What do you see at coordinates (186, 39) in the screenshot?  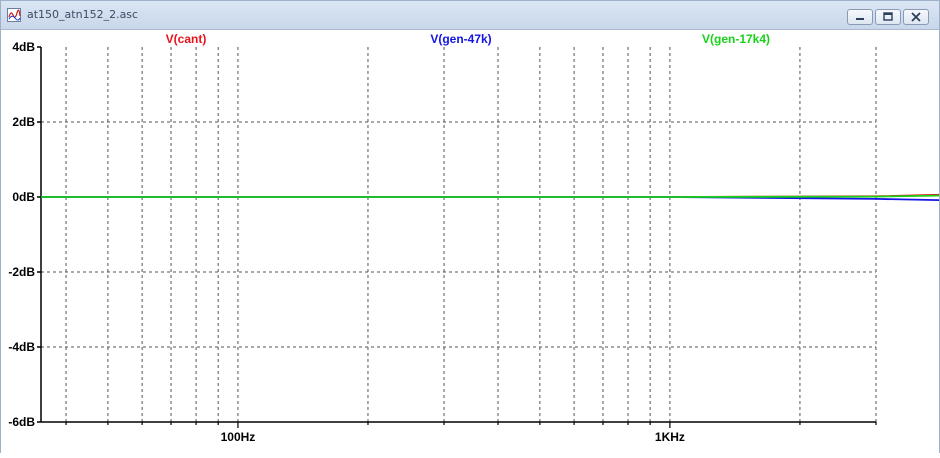 I see `legend-label: V(cant)` at bounding box center [186, 39].